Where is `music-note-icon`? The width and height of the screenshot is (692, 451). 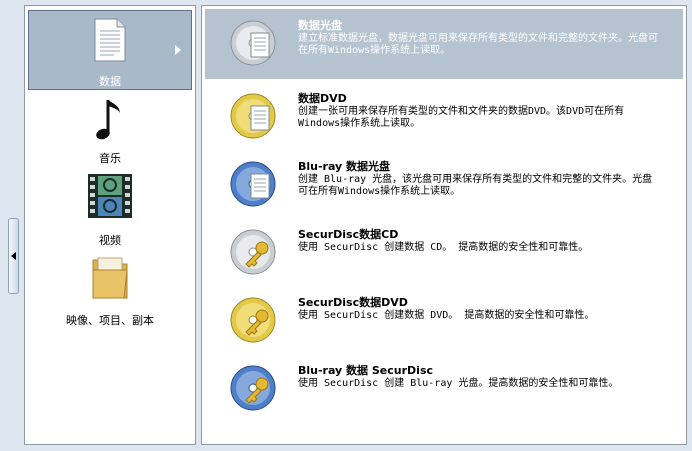
music-note-icon is located at coordinates (108, 120).